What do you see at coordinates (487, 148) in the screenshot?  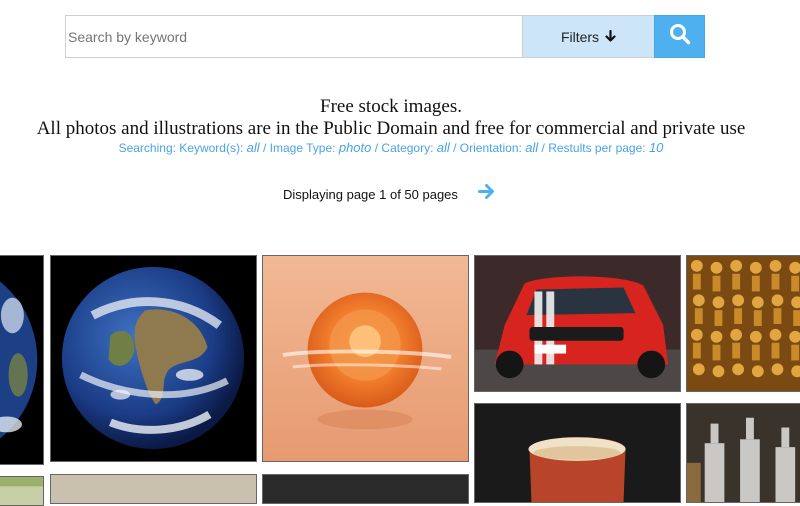 I see `orientation-label: / Orientation:` at bounding box center [487, 148].